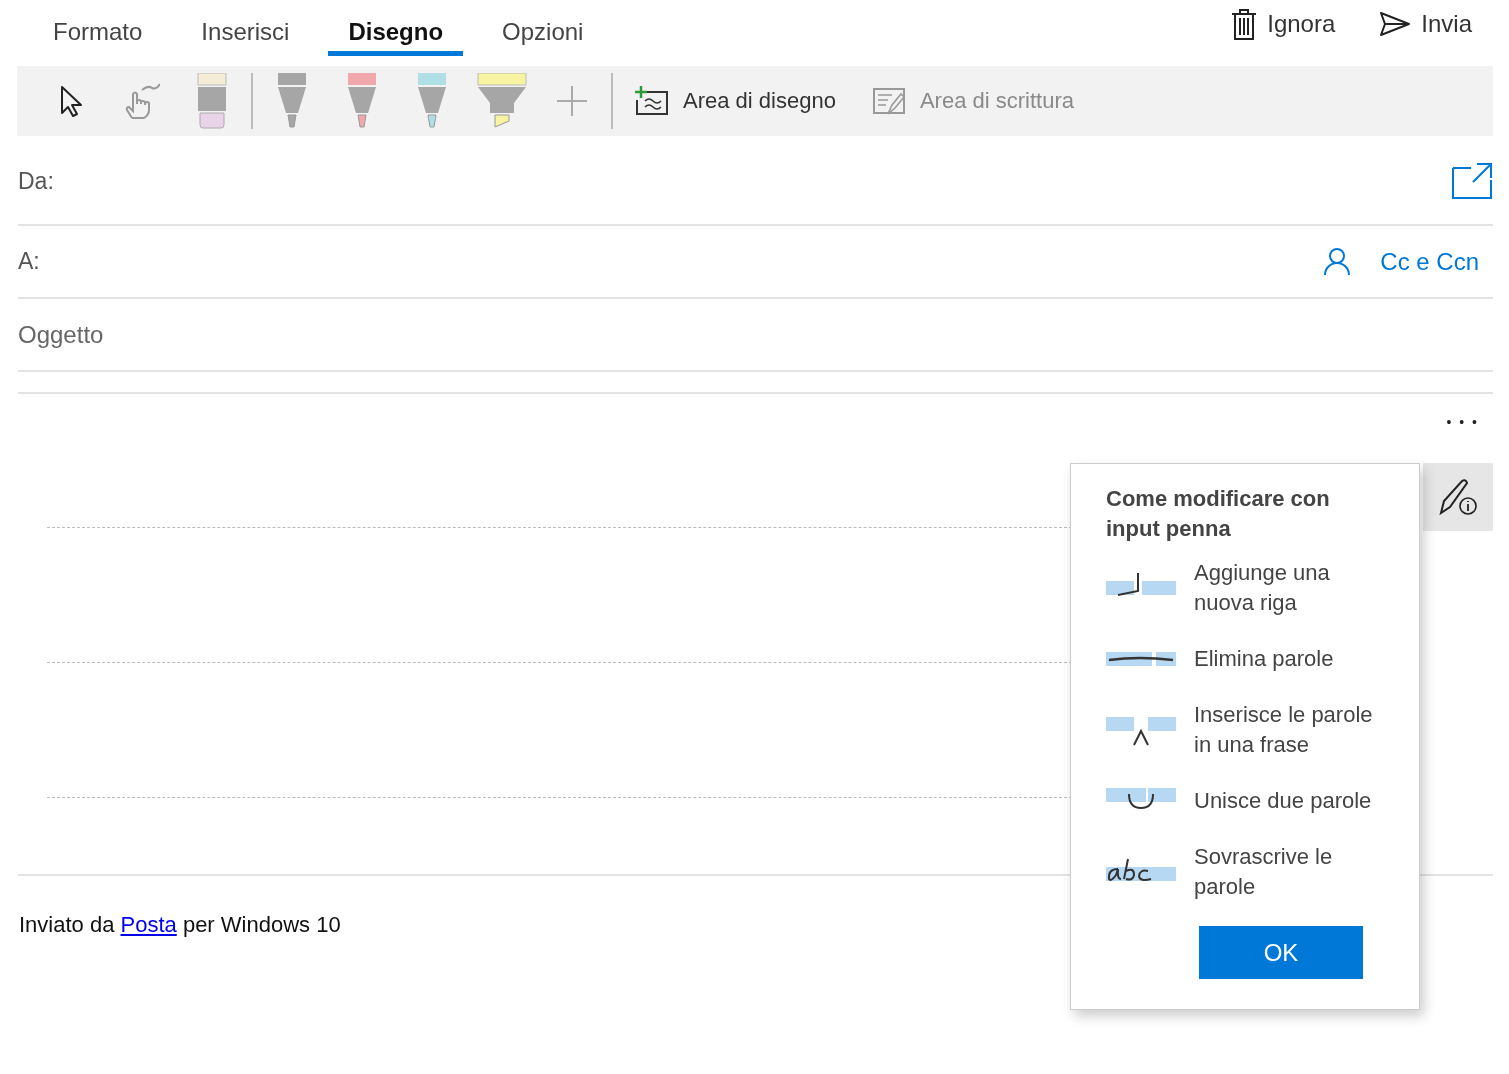  What do you see at coordinates (396, 28) in the screenshot?
I see `tab: Disegno` at bounding box center [396, 28].